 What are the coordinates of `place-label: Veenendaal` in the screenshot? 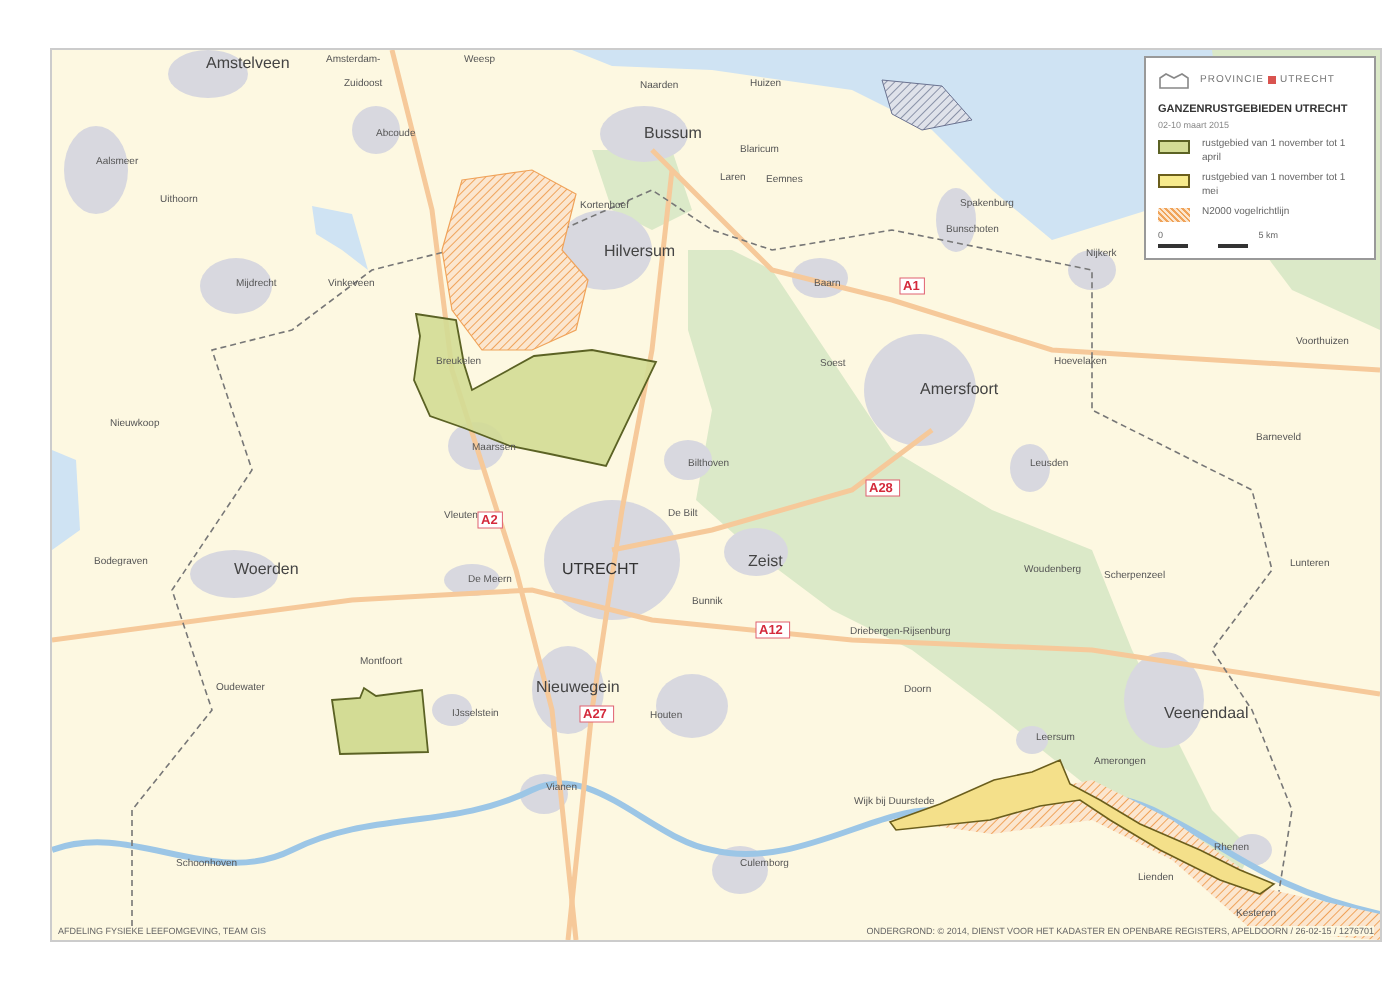 It's located at (1206, 713).